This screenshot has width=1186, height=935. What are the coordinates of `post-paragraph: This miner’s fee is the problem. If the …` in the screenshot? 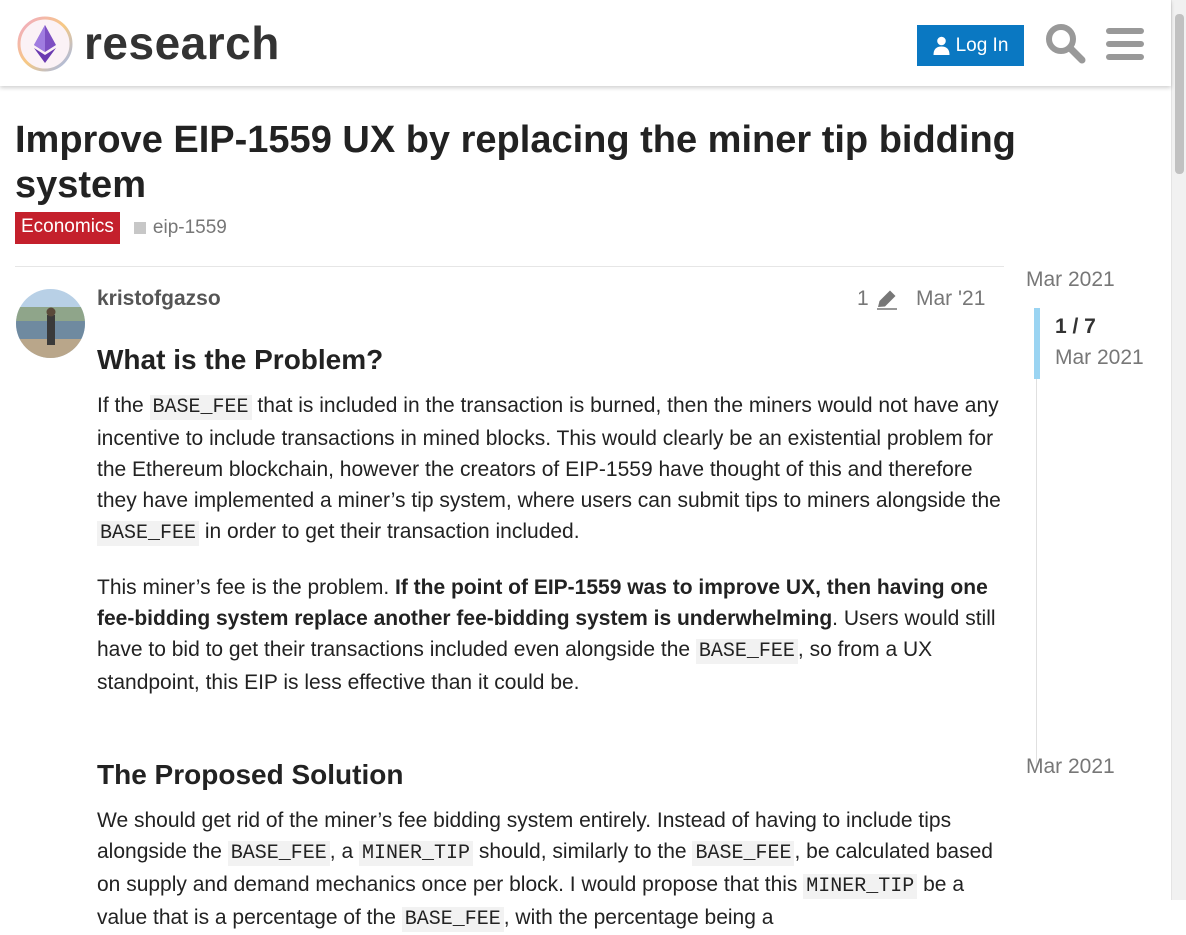 It's located at (549, 635).